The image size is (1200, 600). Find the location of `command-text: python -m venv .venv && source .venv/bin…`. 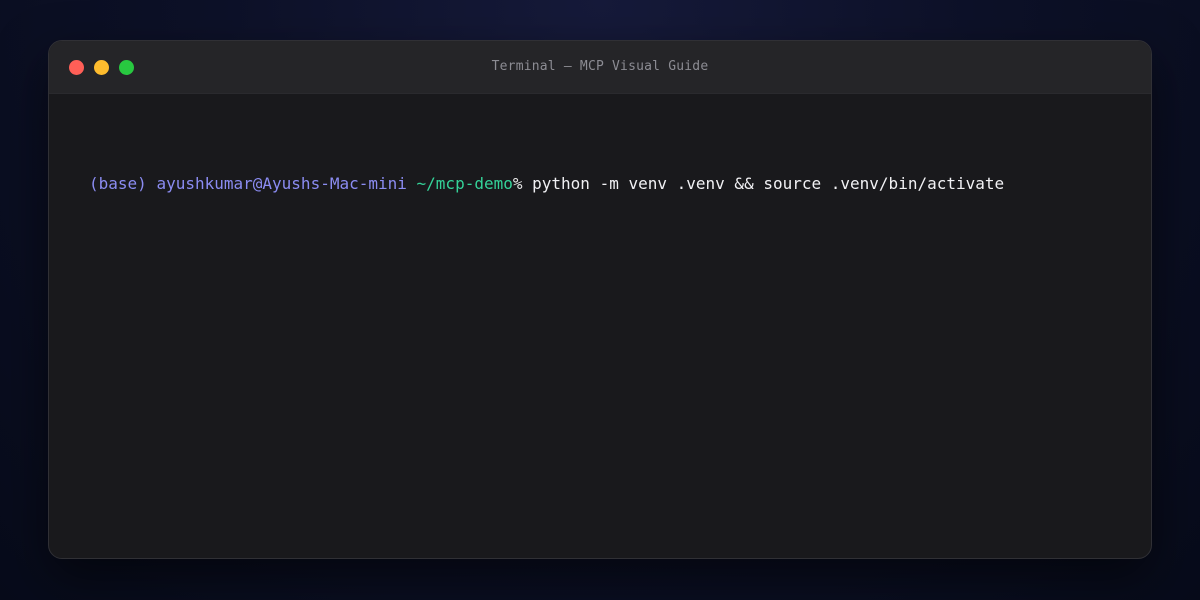

command-text: python -m venv .venv && source .venv/bin… is located at coordinates (768, 183).